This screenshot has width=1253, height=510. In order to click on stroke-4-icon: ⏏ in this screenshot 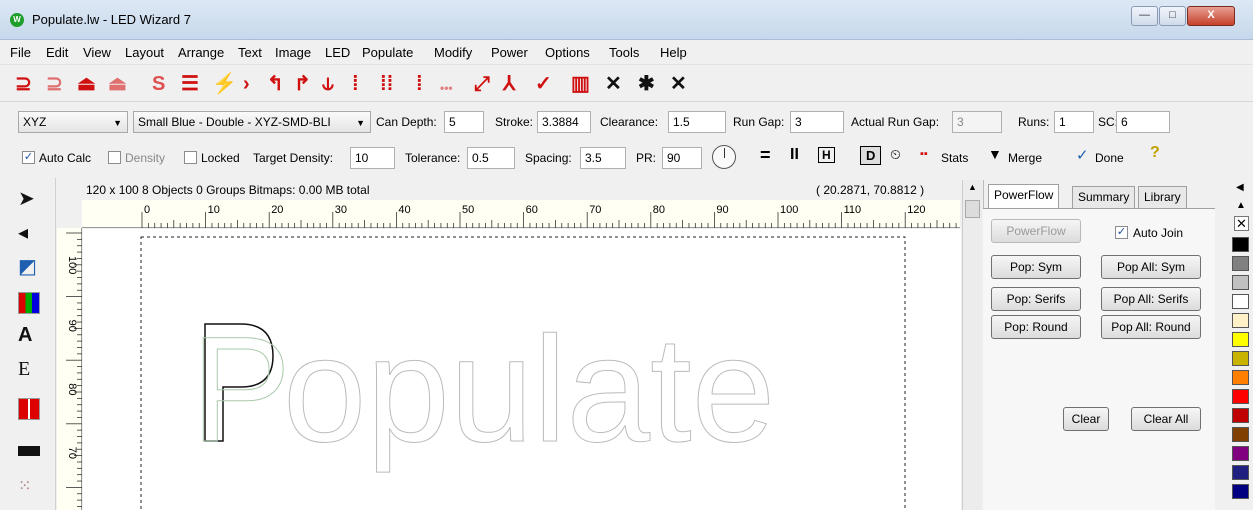, I will do `click(117, 84)`.